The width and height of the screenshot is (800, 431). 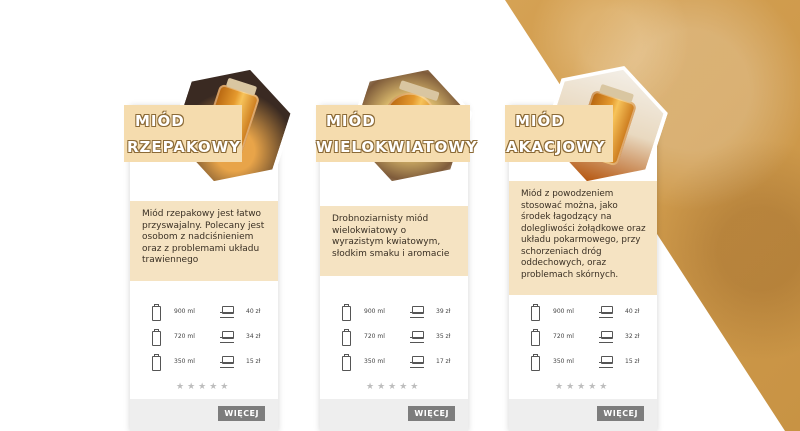 What do you see at coordinates (253, 336) in the screenshot?
I see `price-label: 34 zł` at bounding box center [253, 336].